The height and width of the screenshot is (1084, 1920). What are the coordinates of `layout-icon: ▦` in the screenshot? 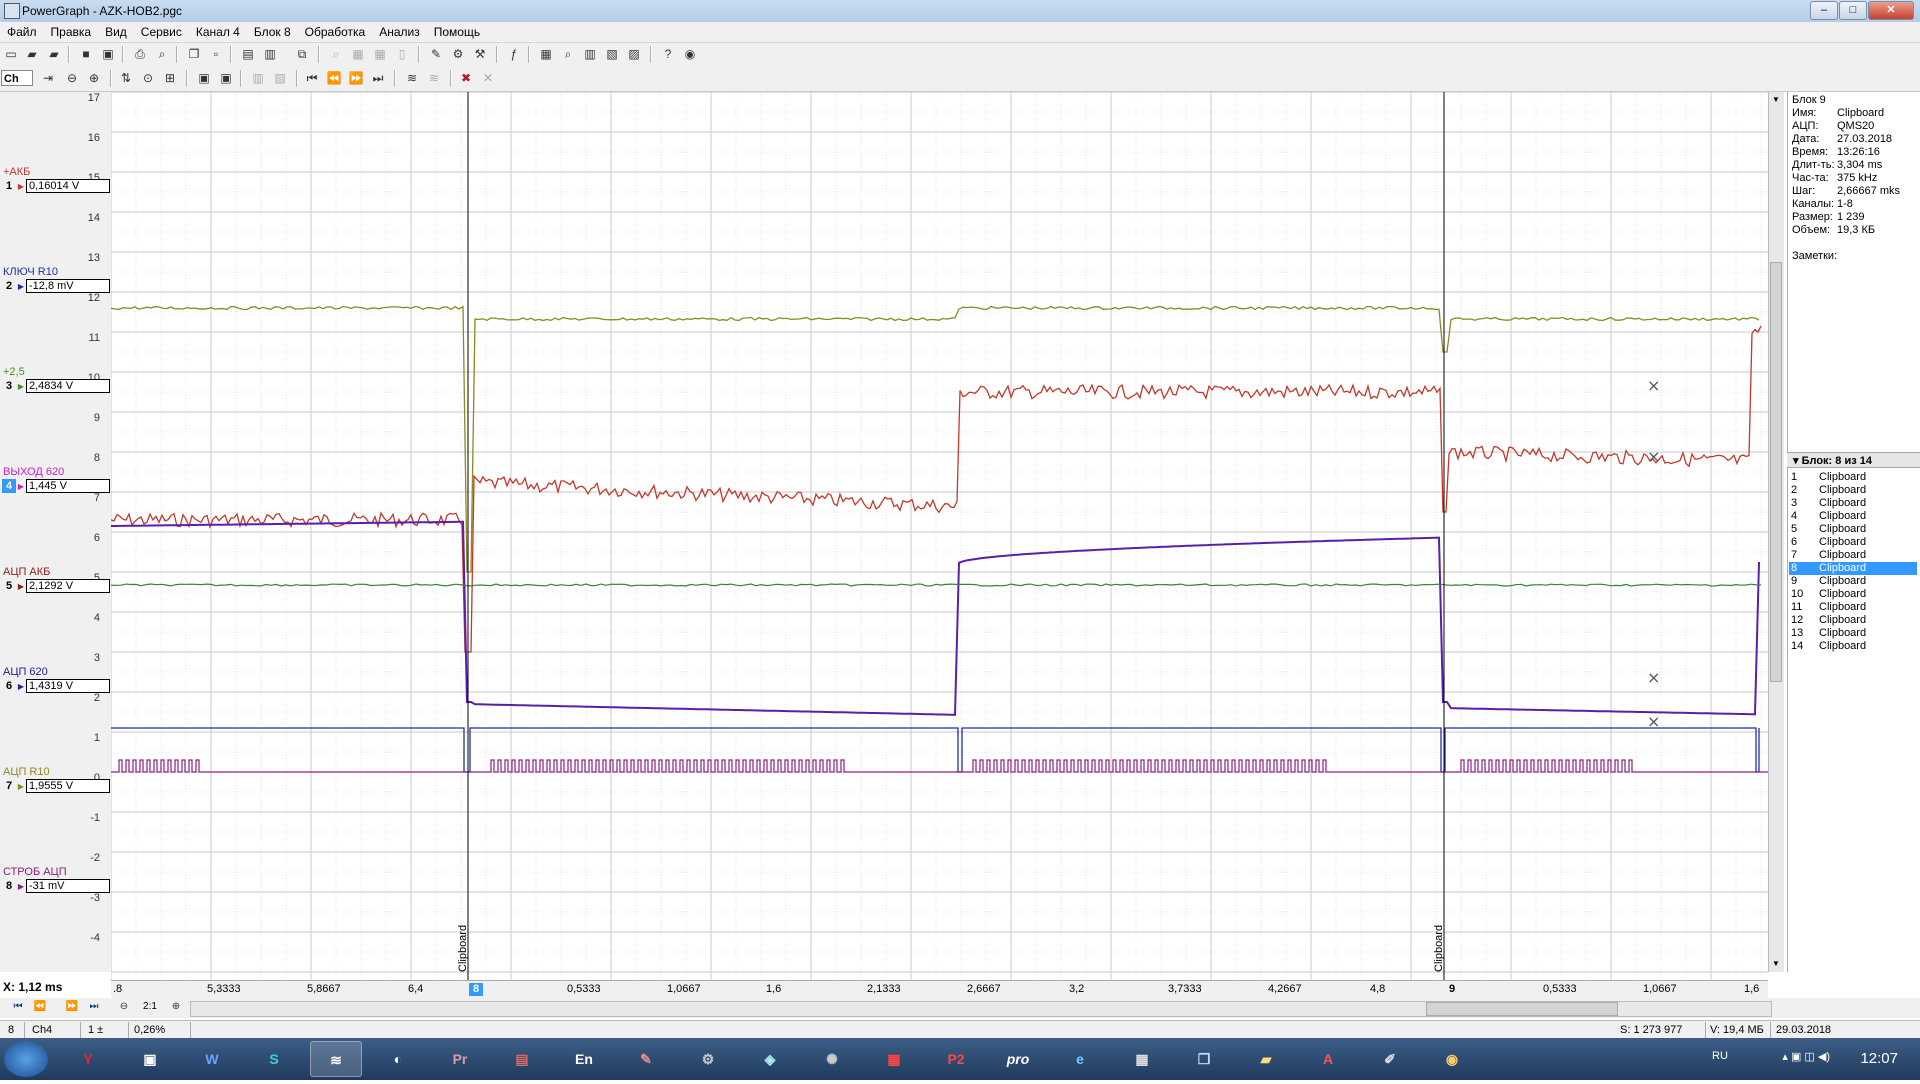 It's located at (380, 54).